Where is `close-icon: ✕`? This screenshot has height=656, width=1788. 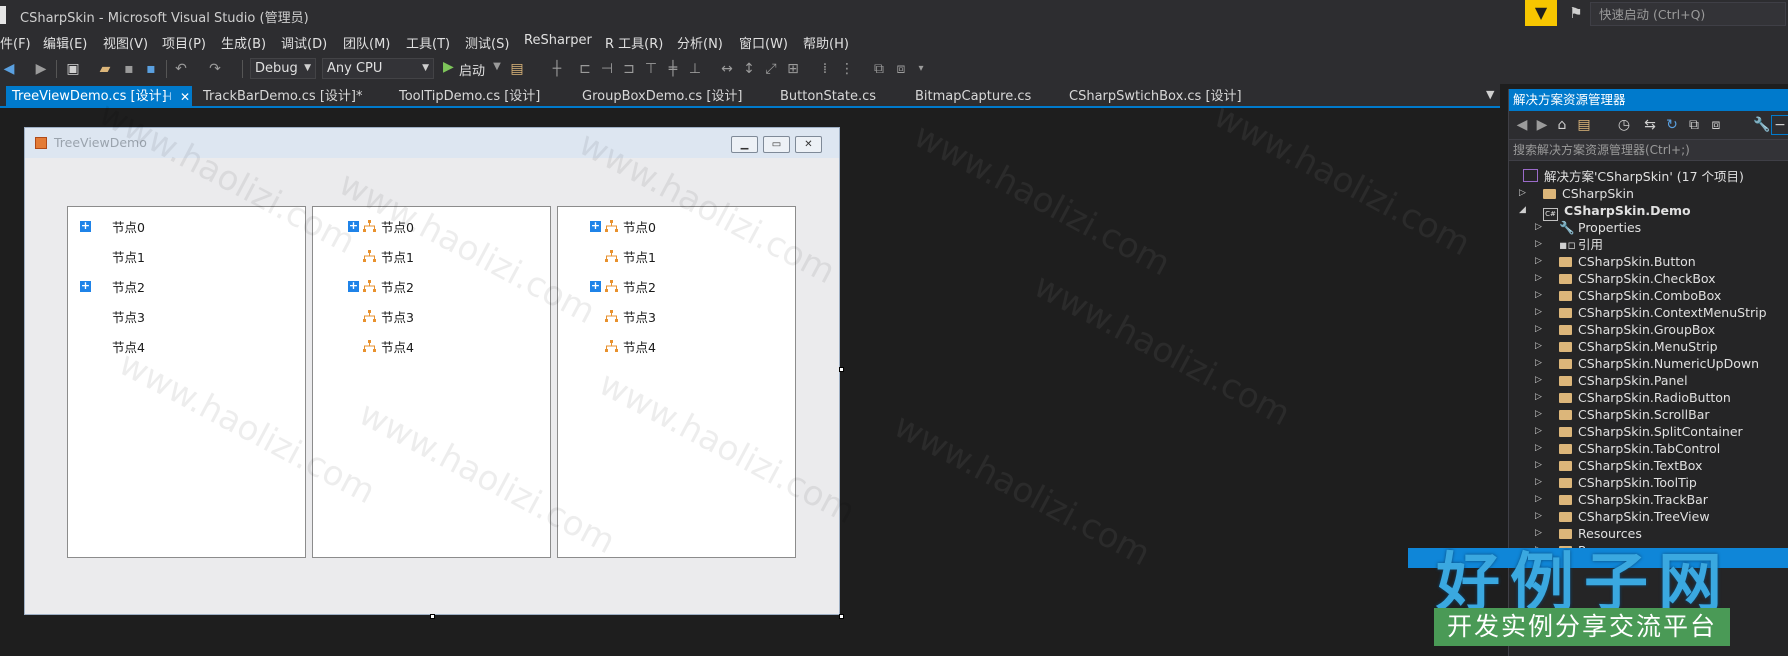 close-icon: ✕ is located at coordinates (185, 97).